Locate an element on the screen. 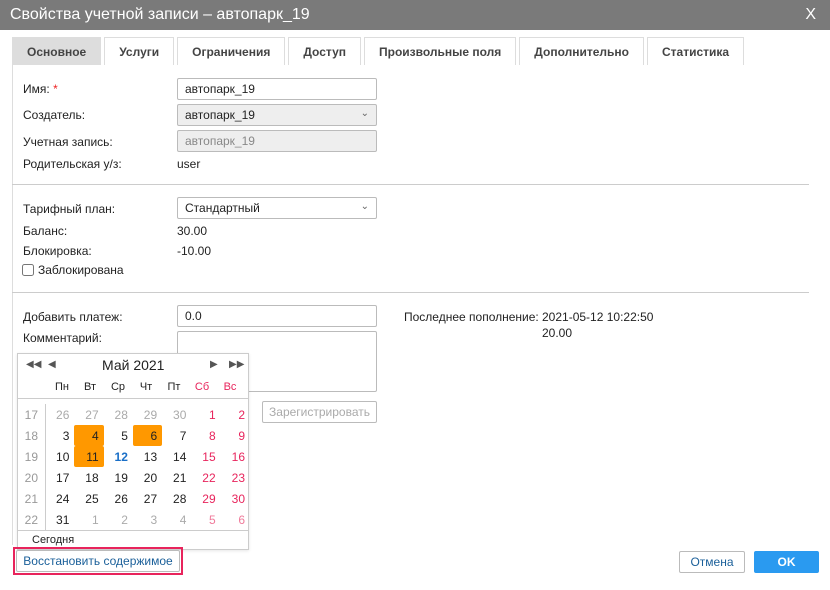 Image resolution: width=830 pixels, height=590 pixels. weekday-header: Пн Вт Ср Чт Пт Сб Вс is located at coordinates (148, 387).